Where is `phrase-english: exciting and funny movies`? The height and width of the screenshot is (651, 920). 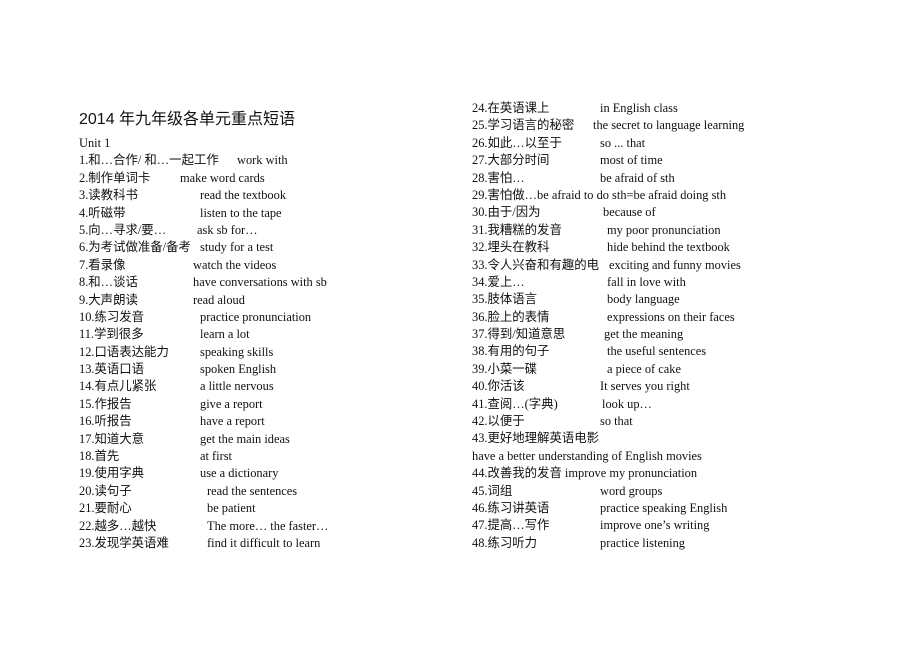
phrase-english: exciting and funny movies is located at coordinates (675, 264).